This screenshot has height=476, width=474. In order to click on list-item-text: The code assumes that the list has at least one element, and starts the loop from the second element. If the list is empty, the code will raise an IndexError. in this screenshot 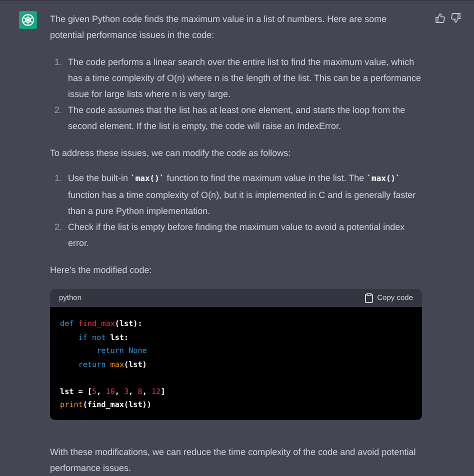, I will do `click(237, 118)`.